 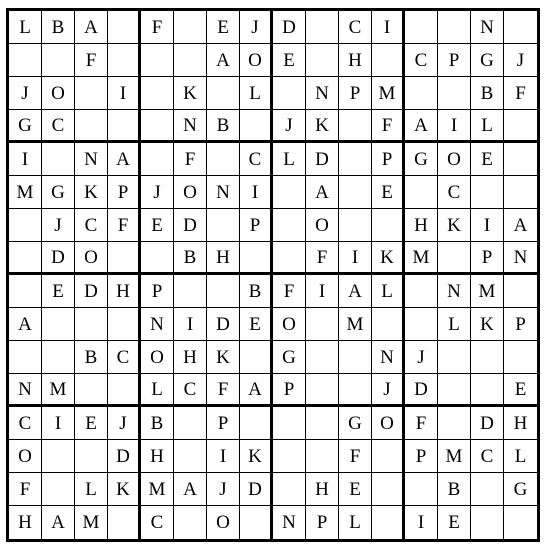 What do you see at coordinates (91, 225) in the screenshot?
I see `given-cell: C` at bounding box center [91, 225].